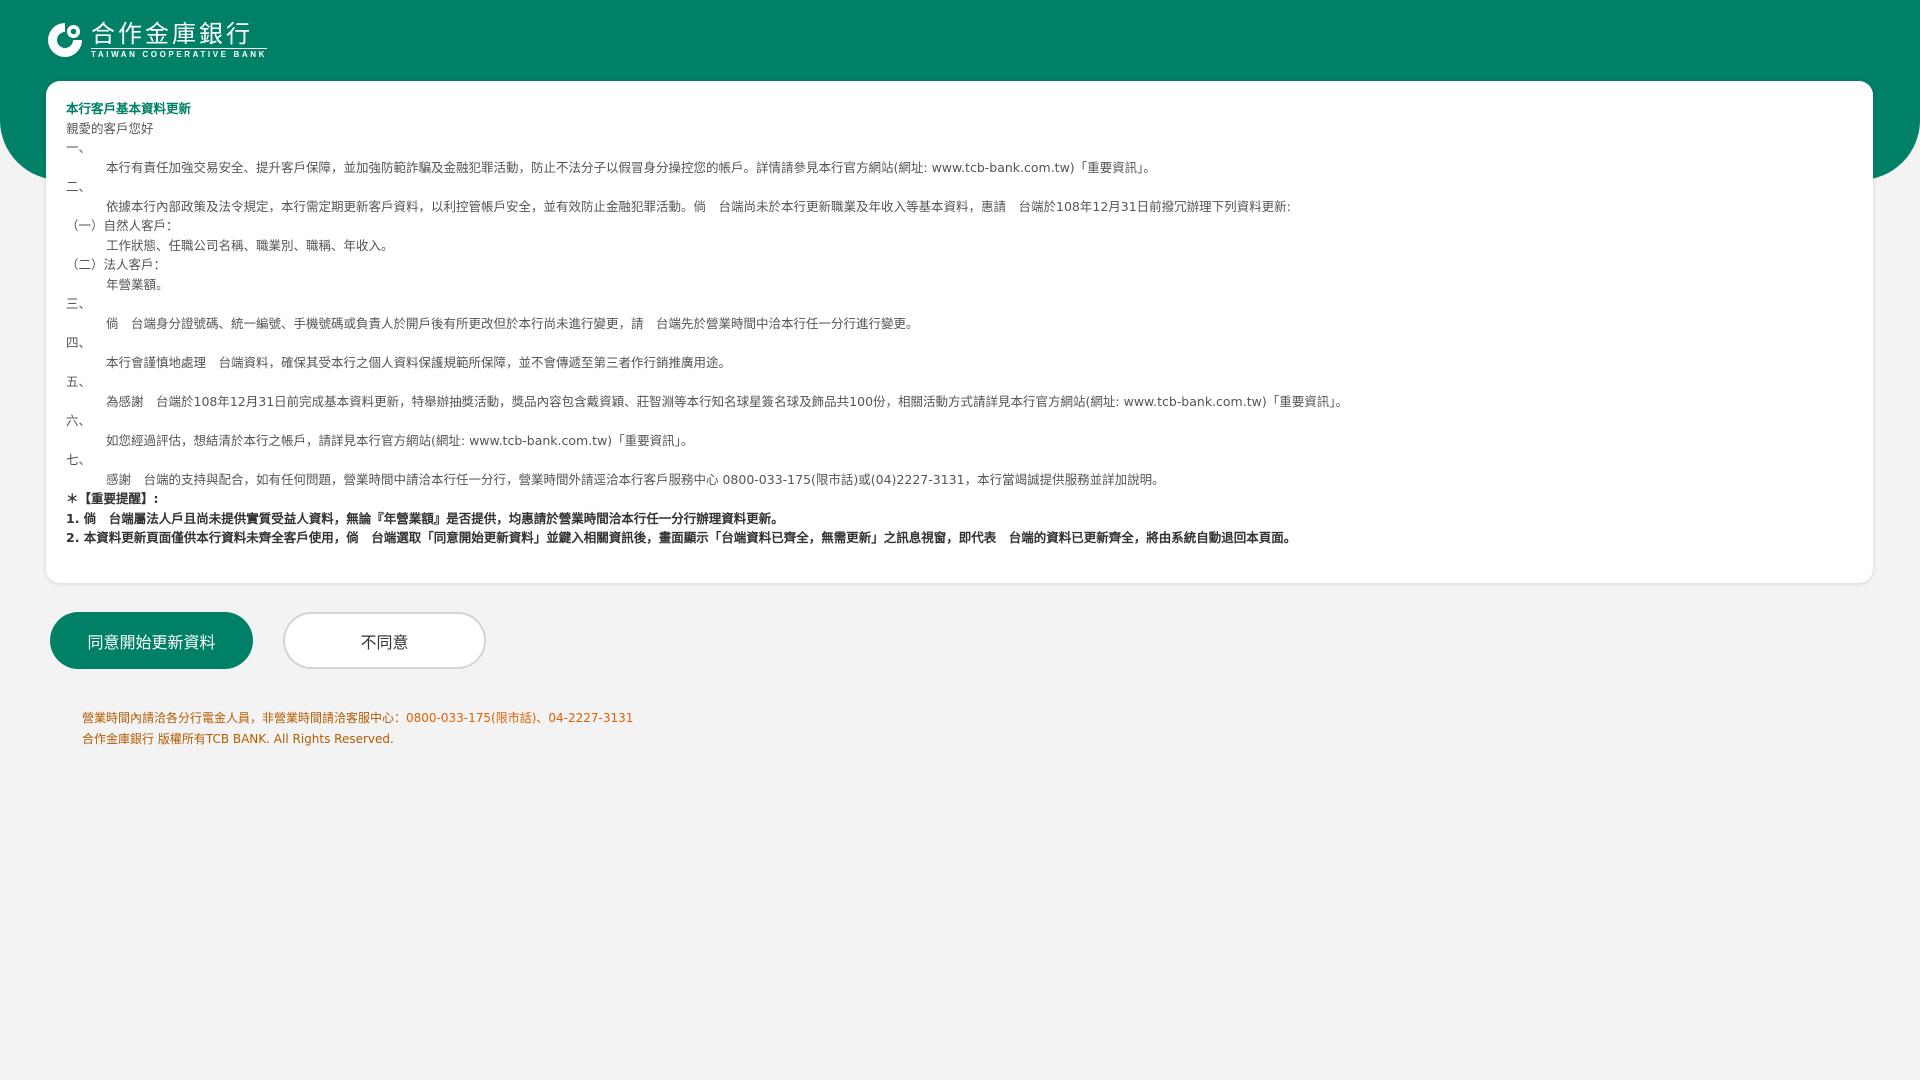  Describe the element at coordinates (79, 186) in the screenshot. I see `section-number: 二、` at that location.